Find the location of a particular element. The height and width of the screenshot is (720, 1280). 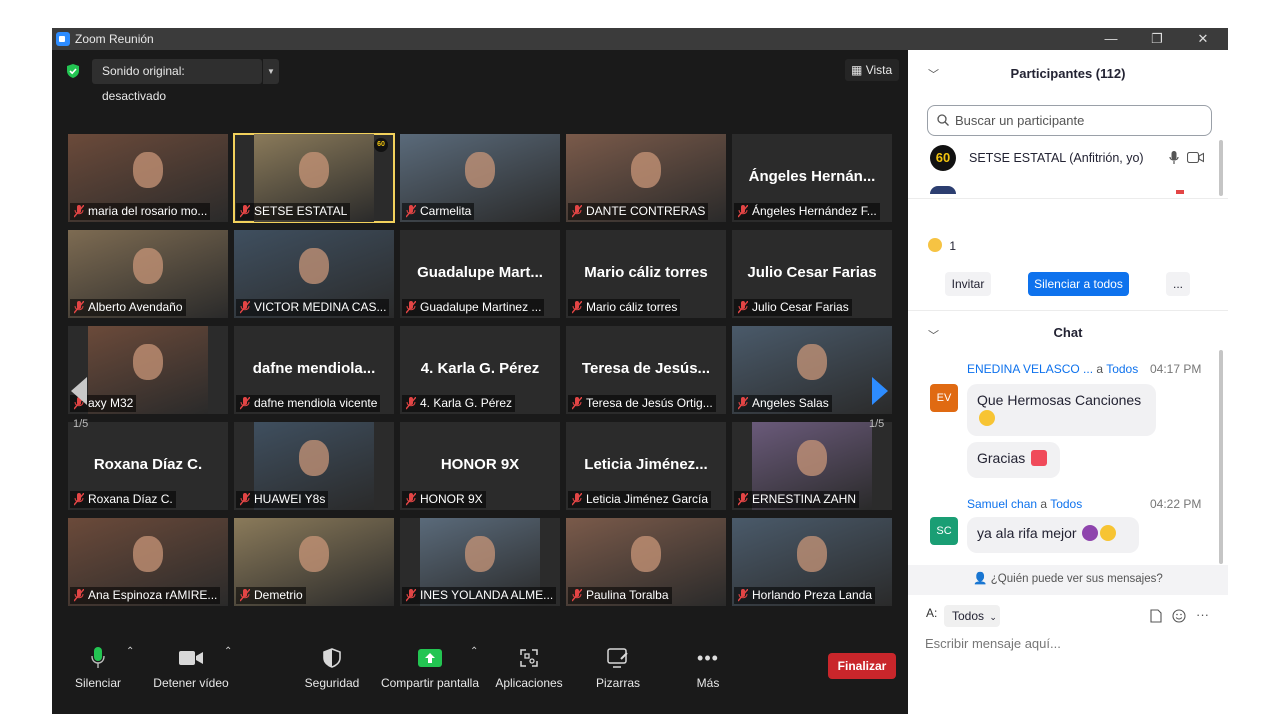

message-3-text: ya ala rifa mejor is located at coordinates (1027, 533).